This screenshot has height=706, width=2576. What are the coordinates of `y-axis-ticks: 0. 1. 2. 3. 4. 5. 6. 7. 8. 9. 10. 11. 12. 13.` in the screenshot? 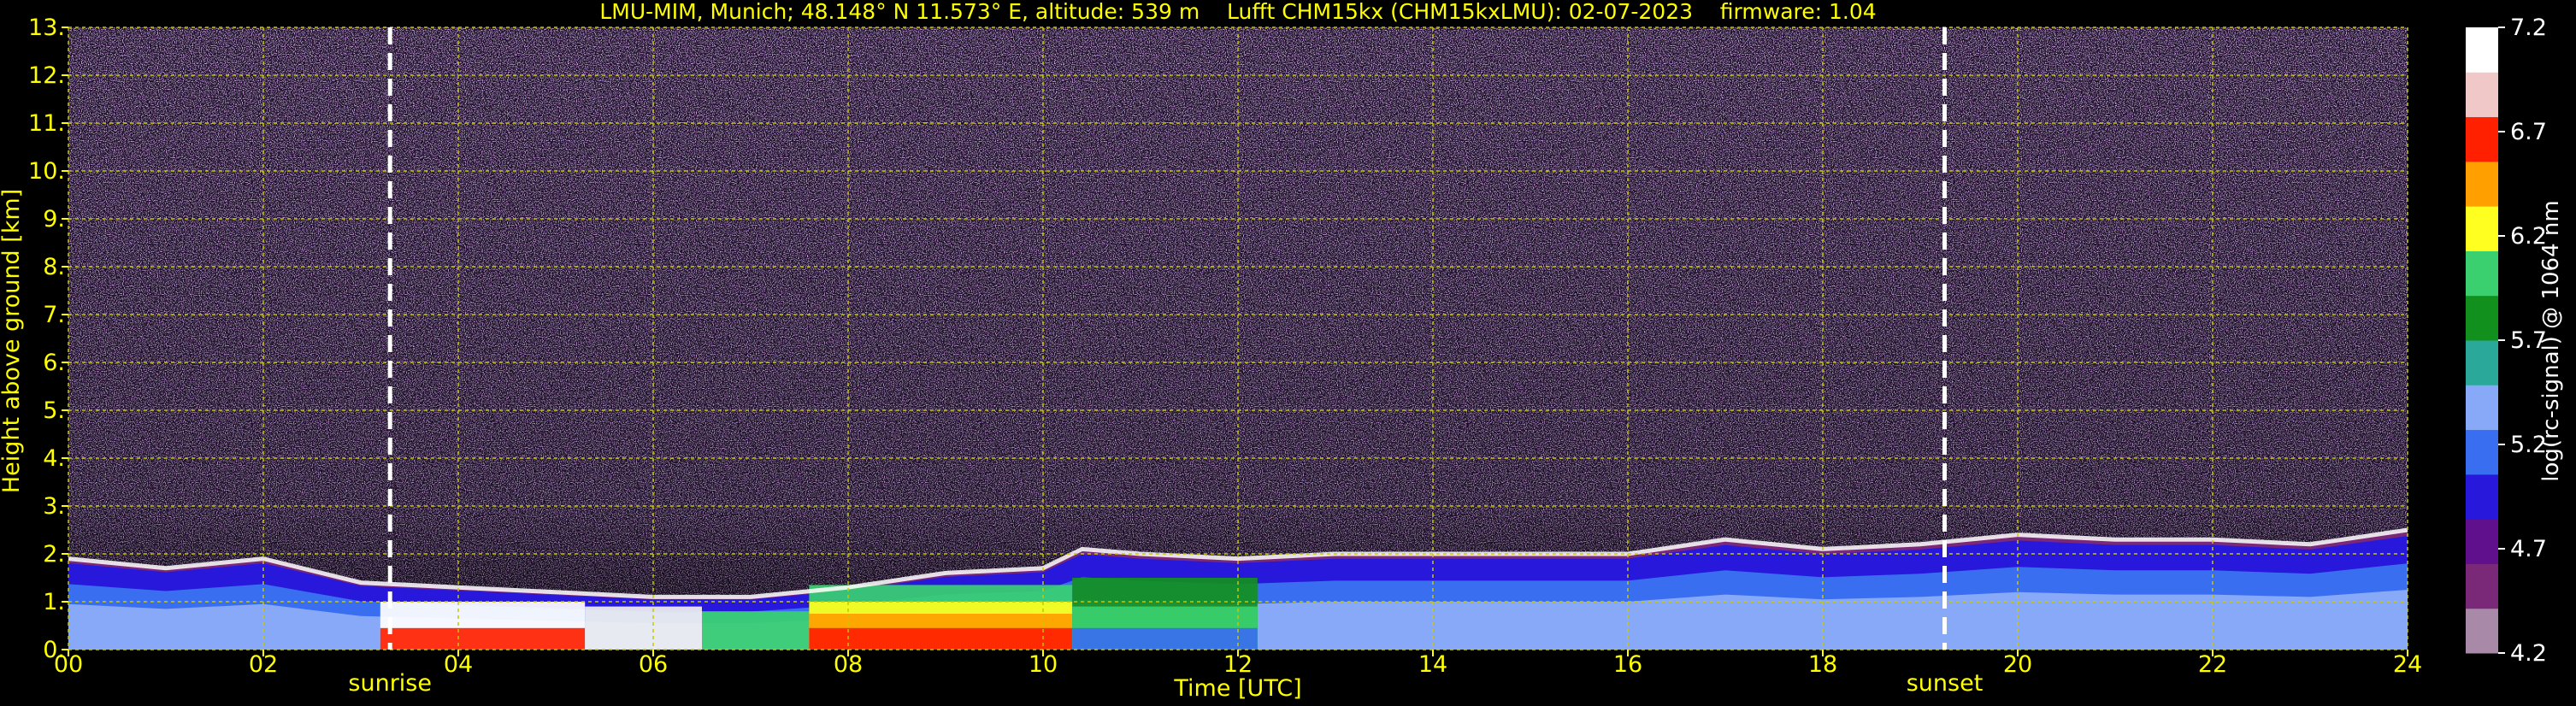 It's located at (48, 339).